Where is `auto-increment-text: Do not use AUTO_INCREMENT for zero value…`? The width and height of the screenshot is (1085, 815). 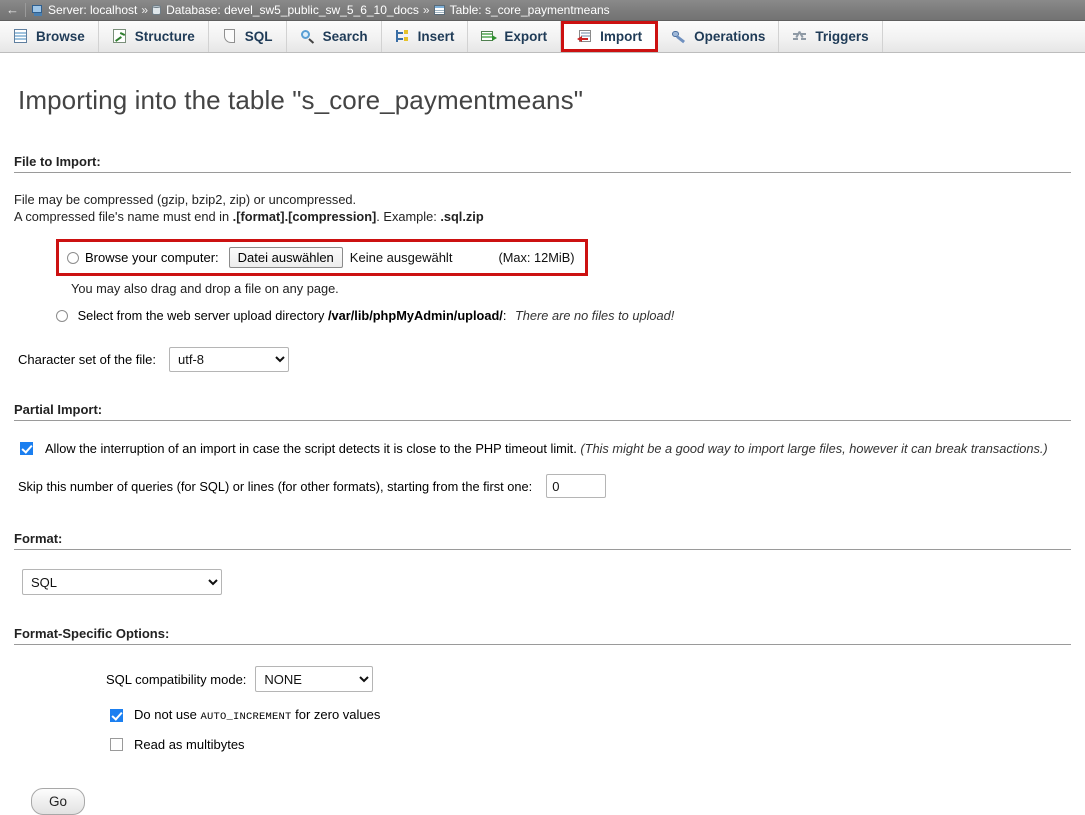
auto-increment-text: Do not use AUTO_INCREMENT for zero value… is located at coordinates (257, 715).